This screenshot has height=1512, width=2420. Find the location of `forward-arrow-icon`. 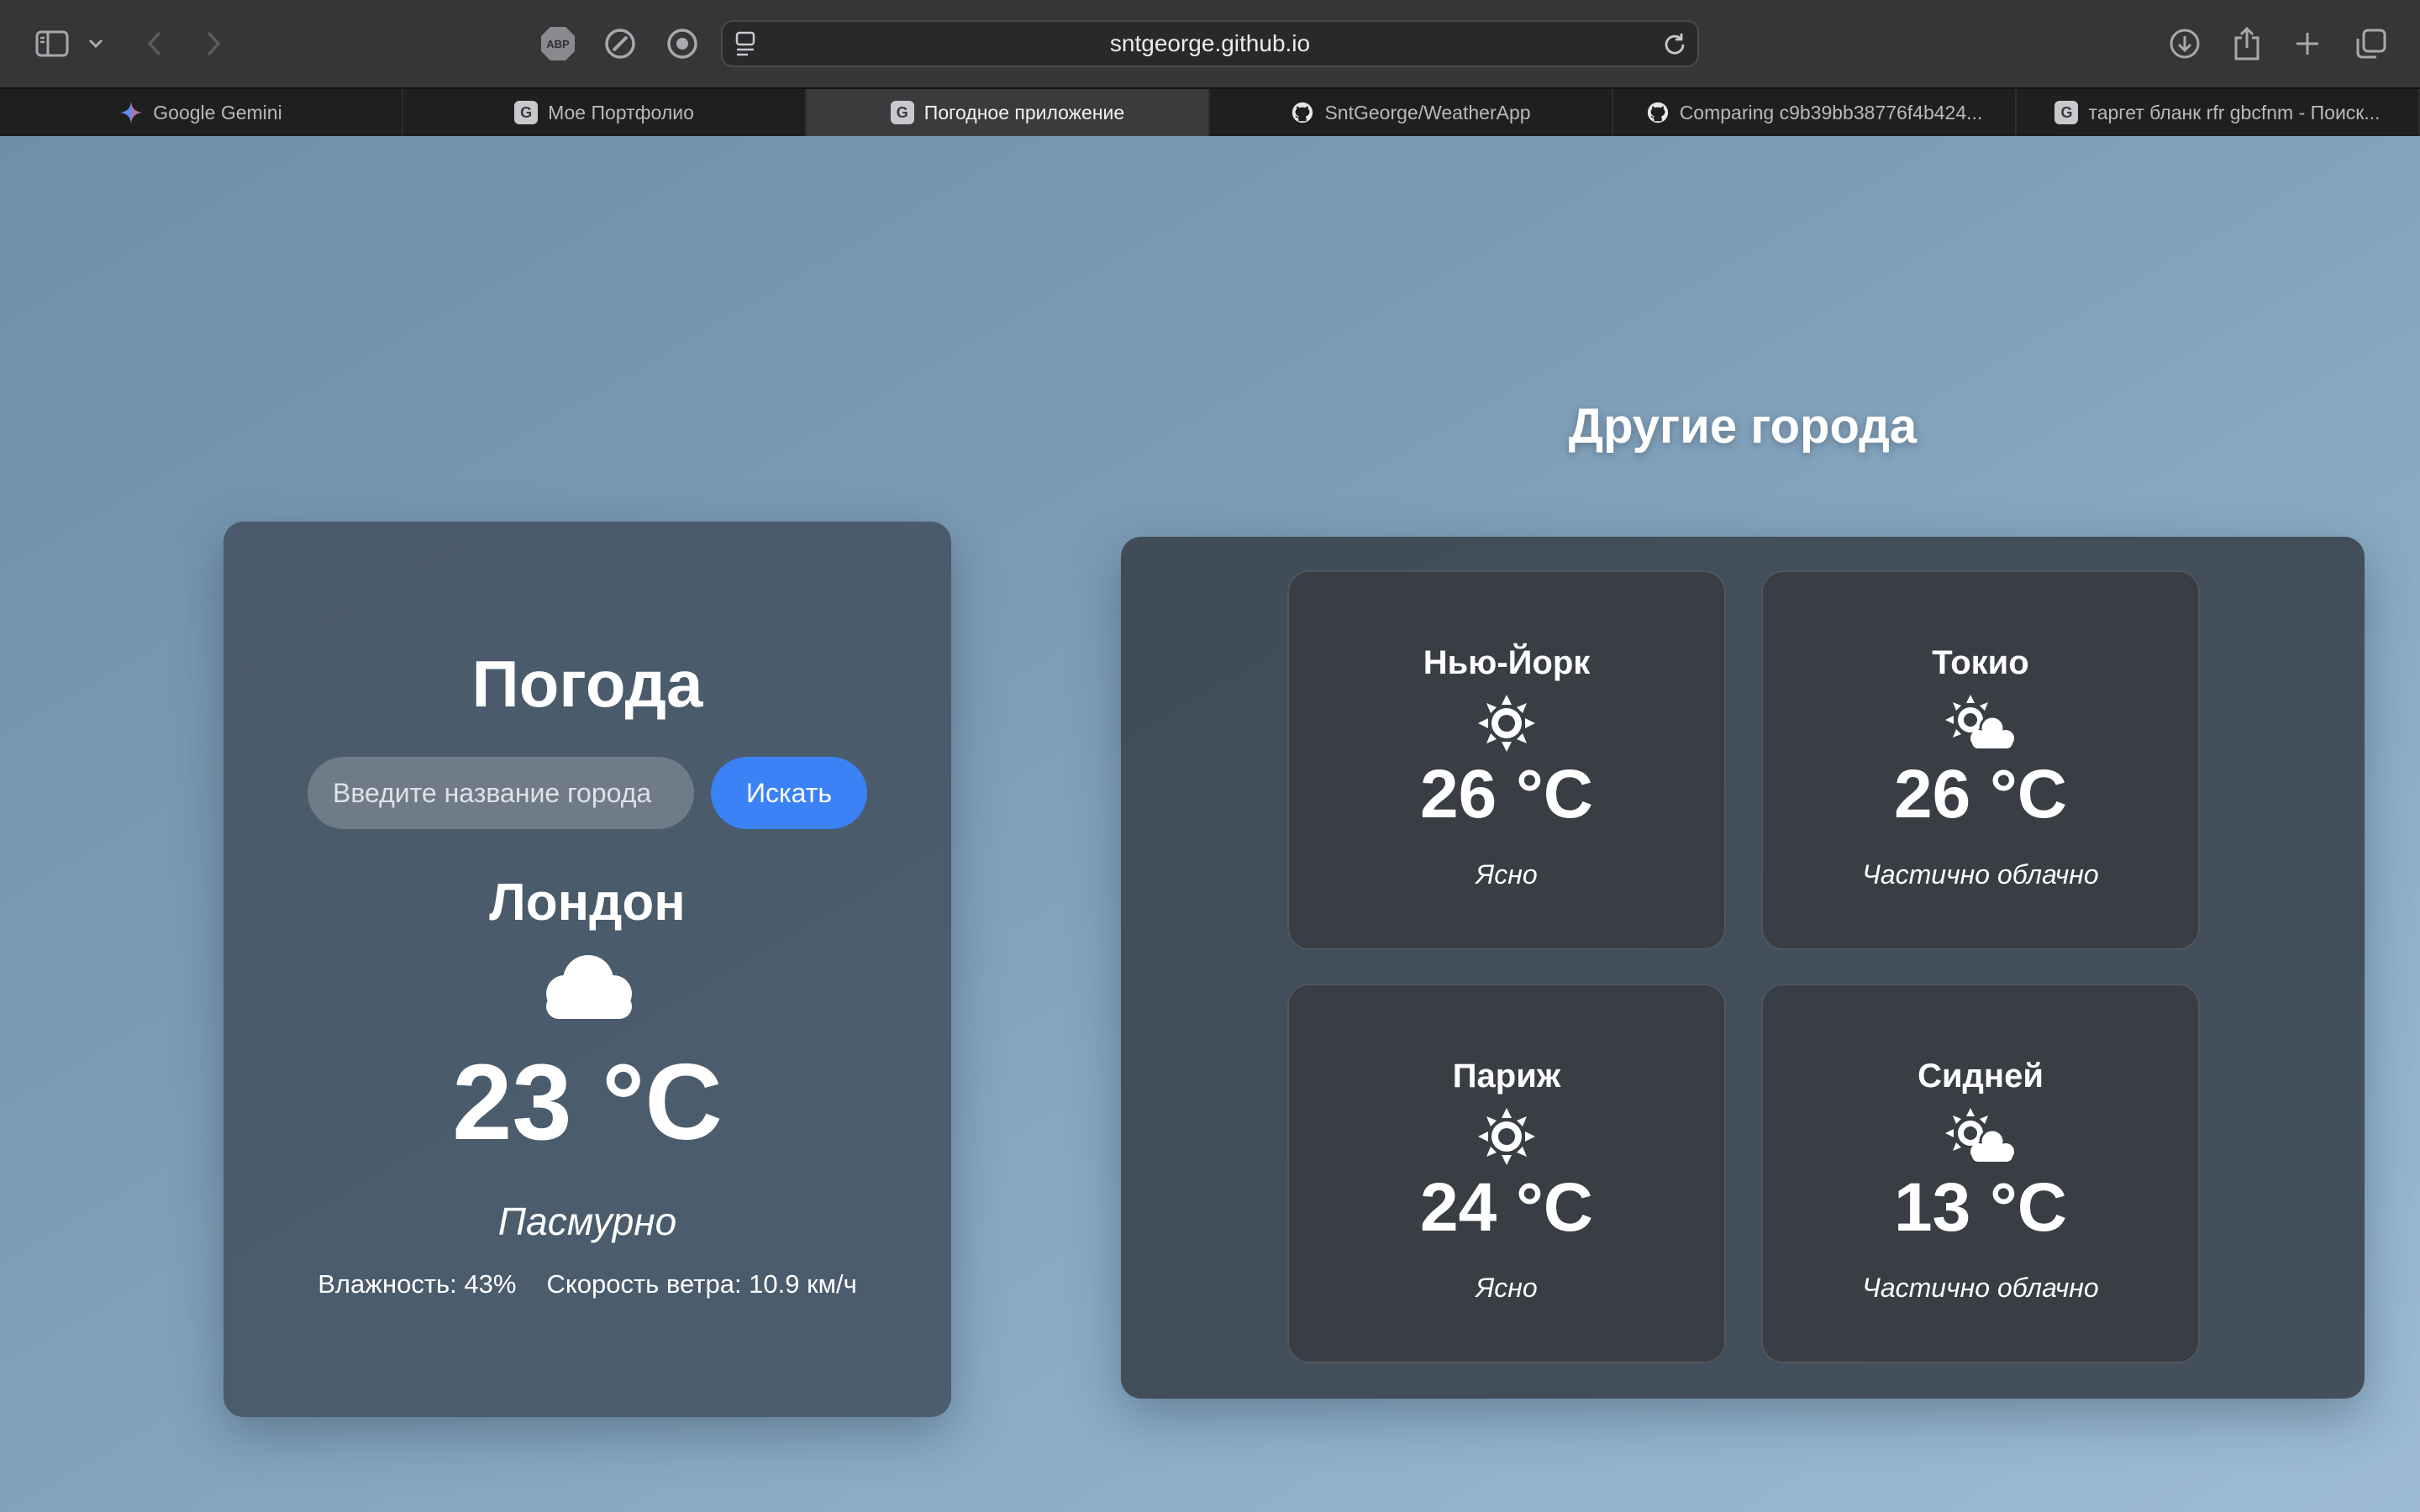

forward-arrow-icon is located at coordinates (214, 43).